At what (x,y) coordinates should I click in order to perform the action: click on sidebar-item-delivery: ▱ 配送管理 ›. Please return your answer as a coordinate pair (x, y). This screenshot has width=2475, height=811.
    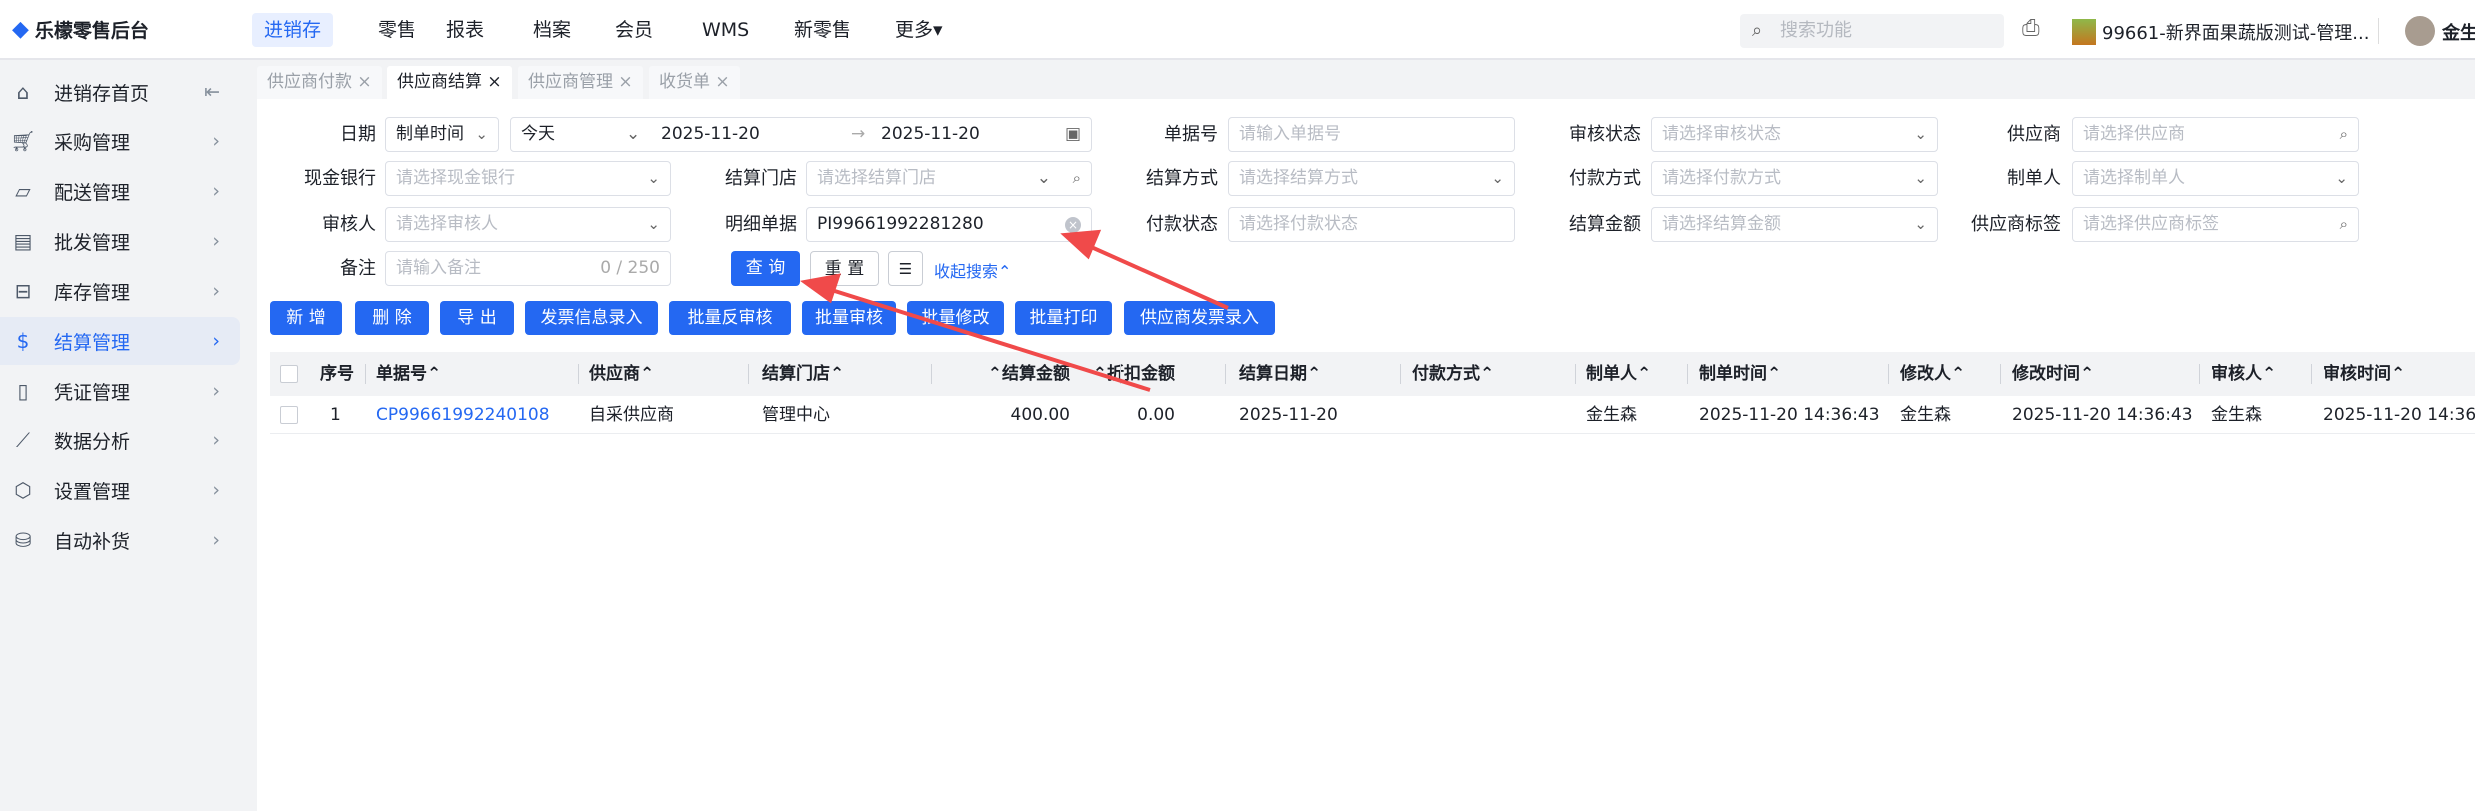
    Looking at the image, I should click on (120, 191).